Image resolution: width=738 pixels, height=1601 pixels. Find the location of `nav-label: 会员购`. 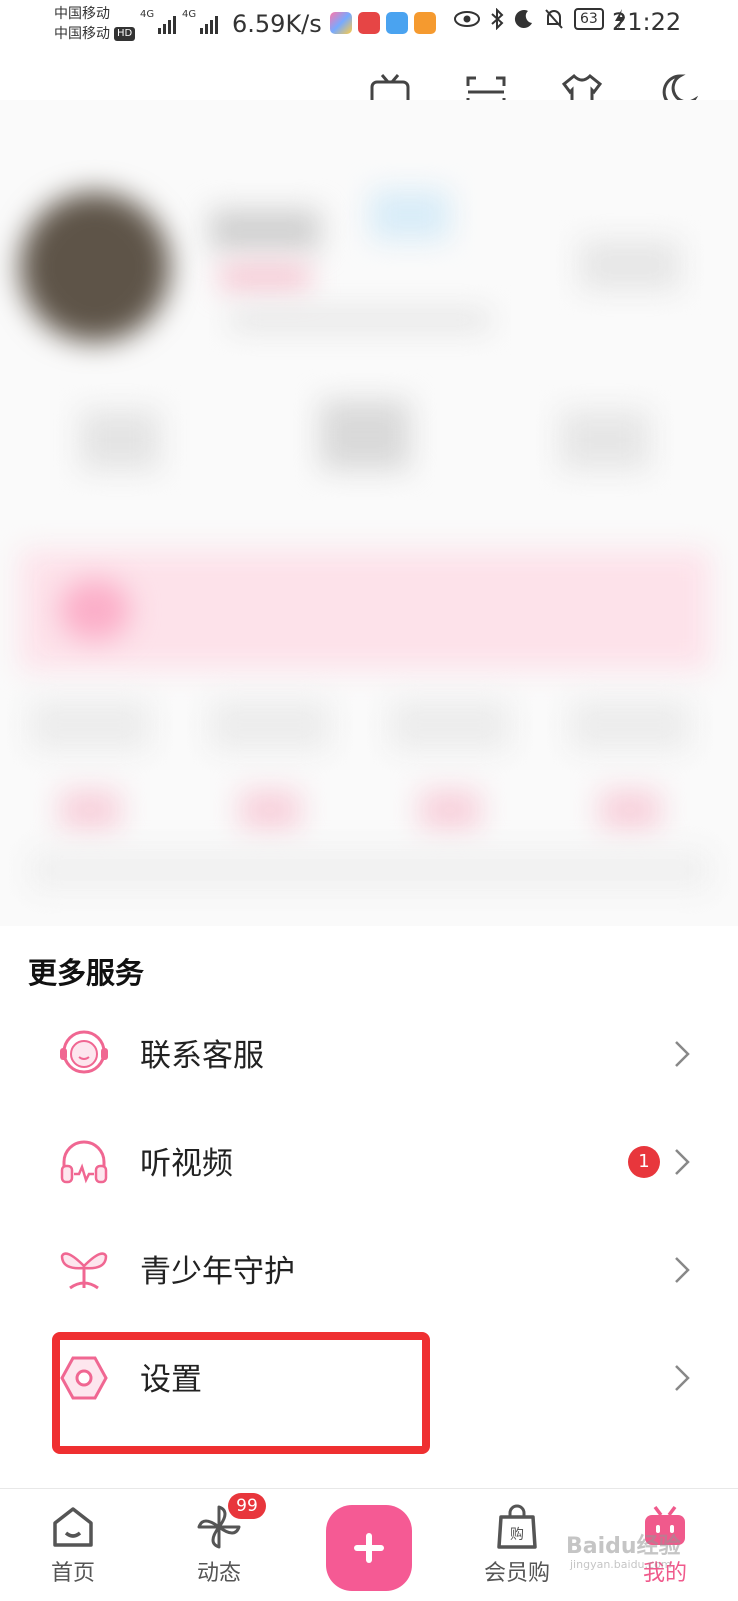

nav-label: 会员购 is located at coordinates (516, 1573).